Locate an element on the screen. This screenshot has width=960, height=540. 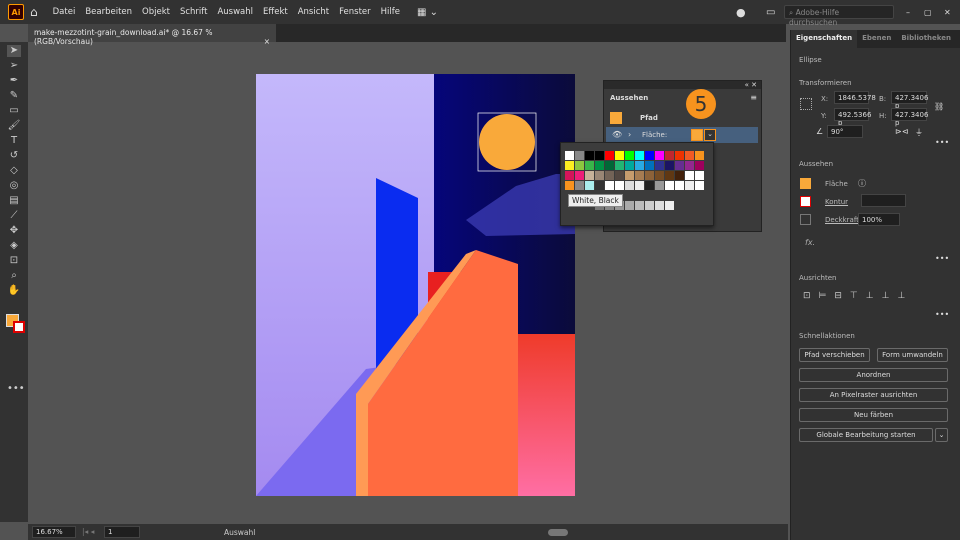
tab-ebenen: Ebenen is located at coordinates (876, 39).